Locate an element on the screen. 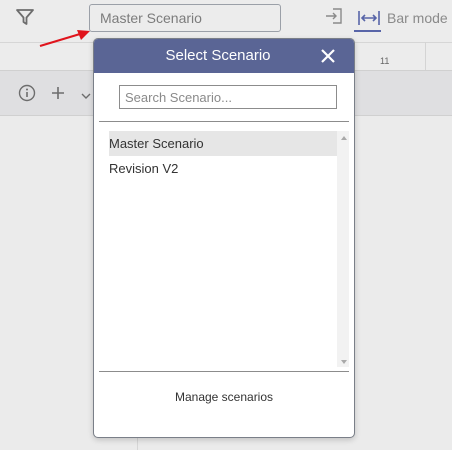 This screenshot has width=452, height=450. dialog-title: Select Scenario is located at coordinates (218, 55).